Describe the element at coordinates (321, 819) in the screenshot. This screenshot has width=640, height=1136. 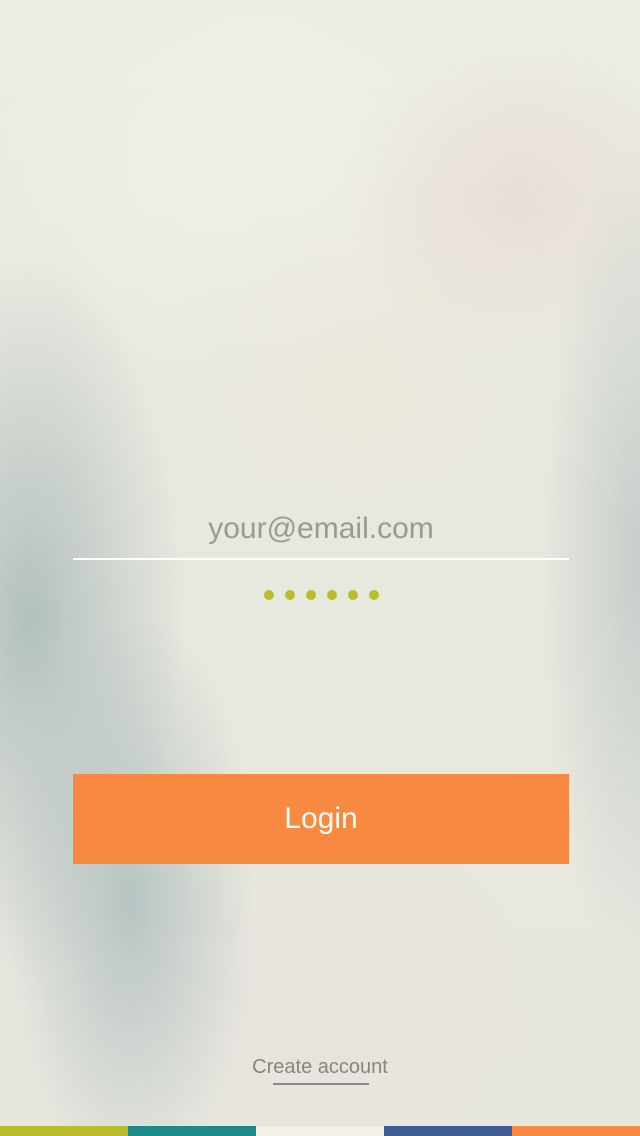
I see `login-button: Login` at that location.